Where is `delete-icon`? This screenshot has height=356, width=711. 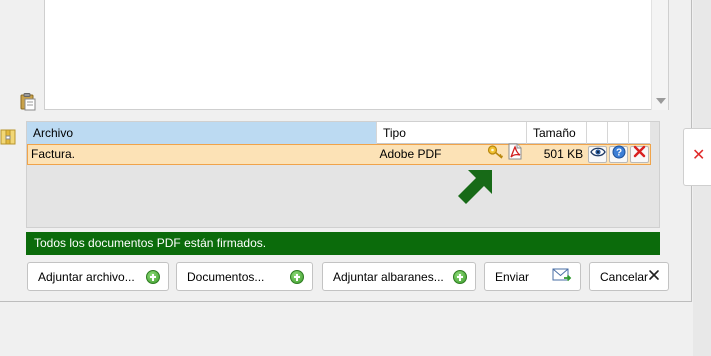 delete-icon is located at coordinates (639, 154).